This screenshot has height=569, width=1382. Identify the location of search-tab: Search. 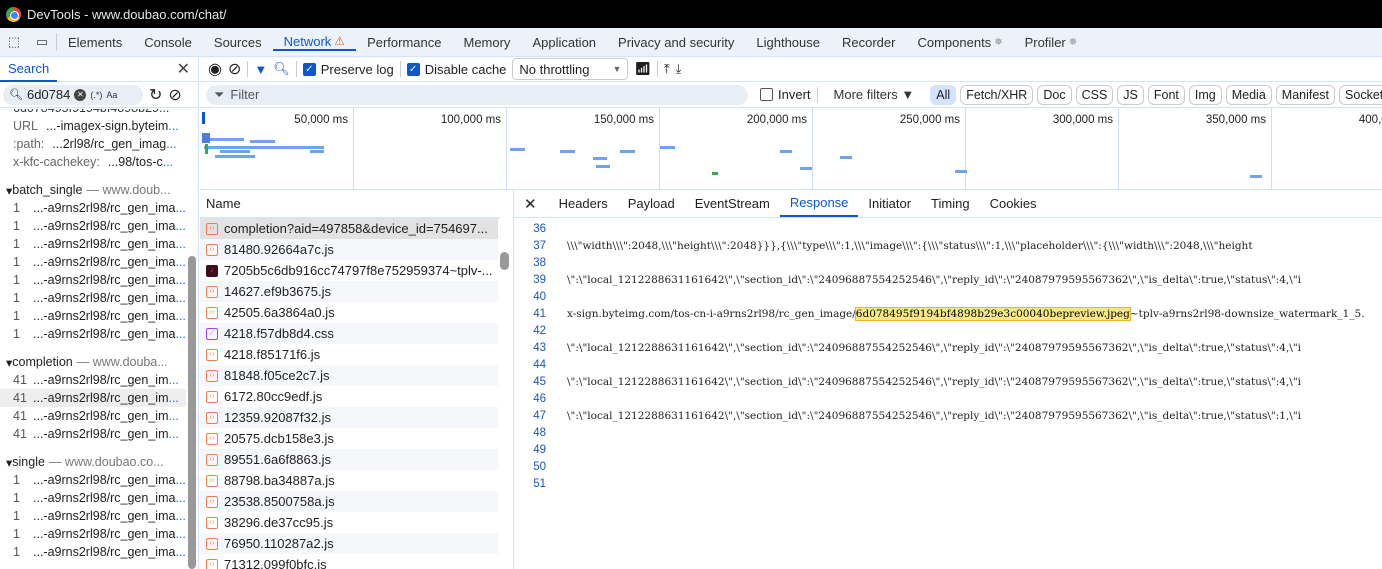
(29, 69).